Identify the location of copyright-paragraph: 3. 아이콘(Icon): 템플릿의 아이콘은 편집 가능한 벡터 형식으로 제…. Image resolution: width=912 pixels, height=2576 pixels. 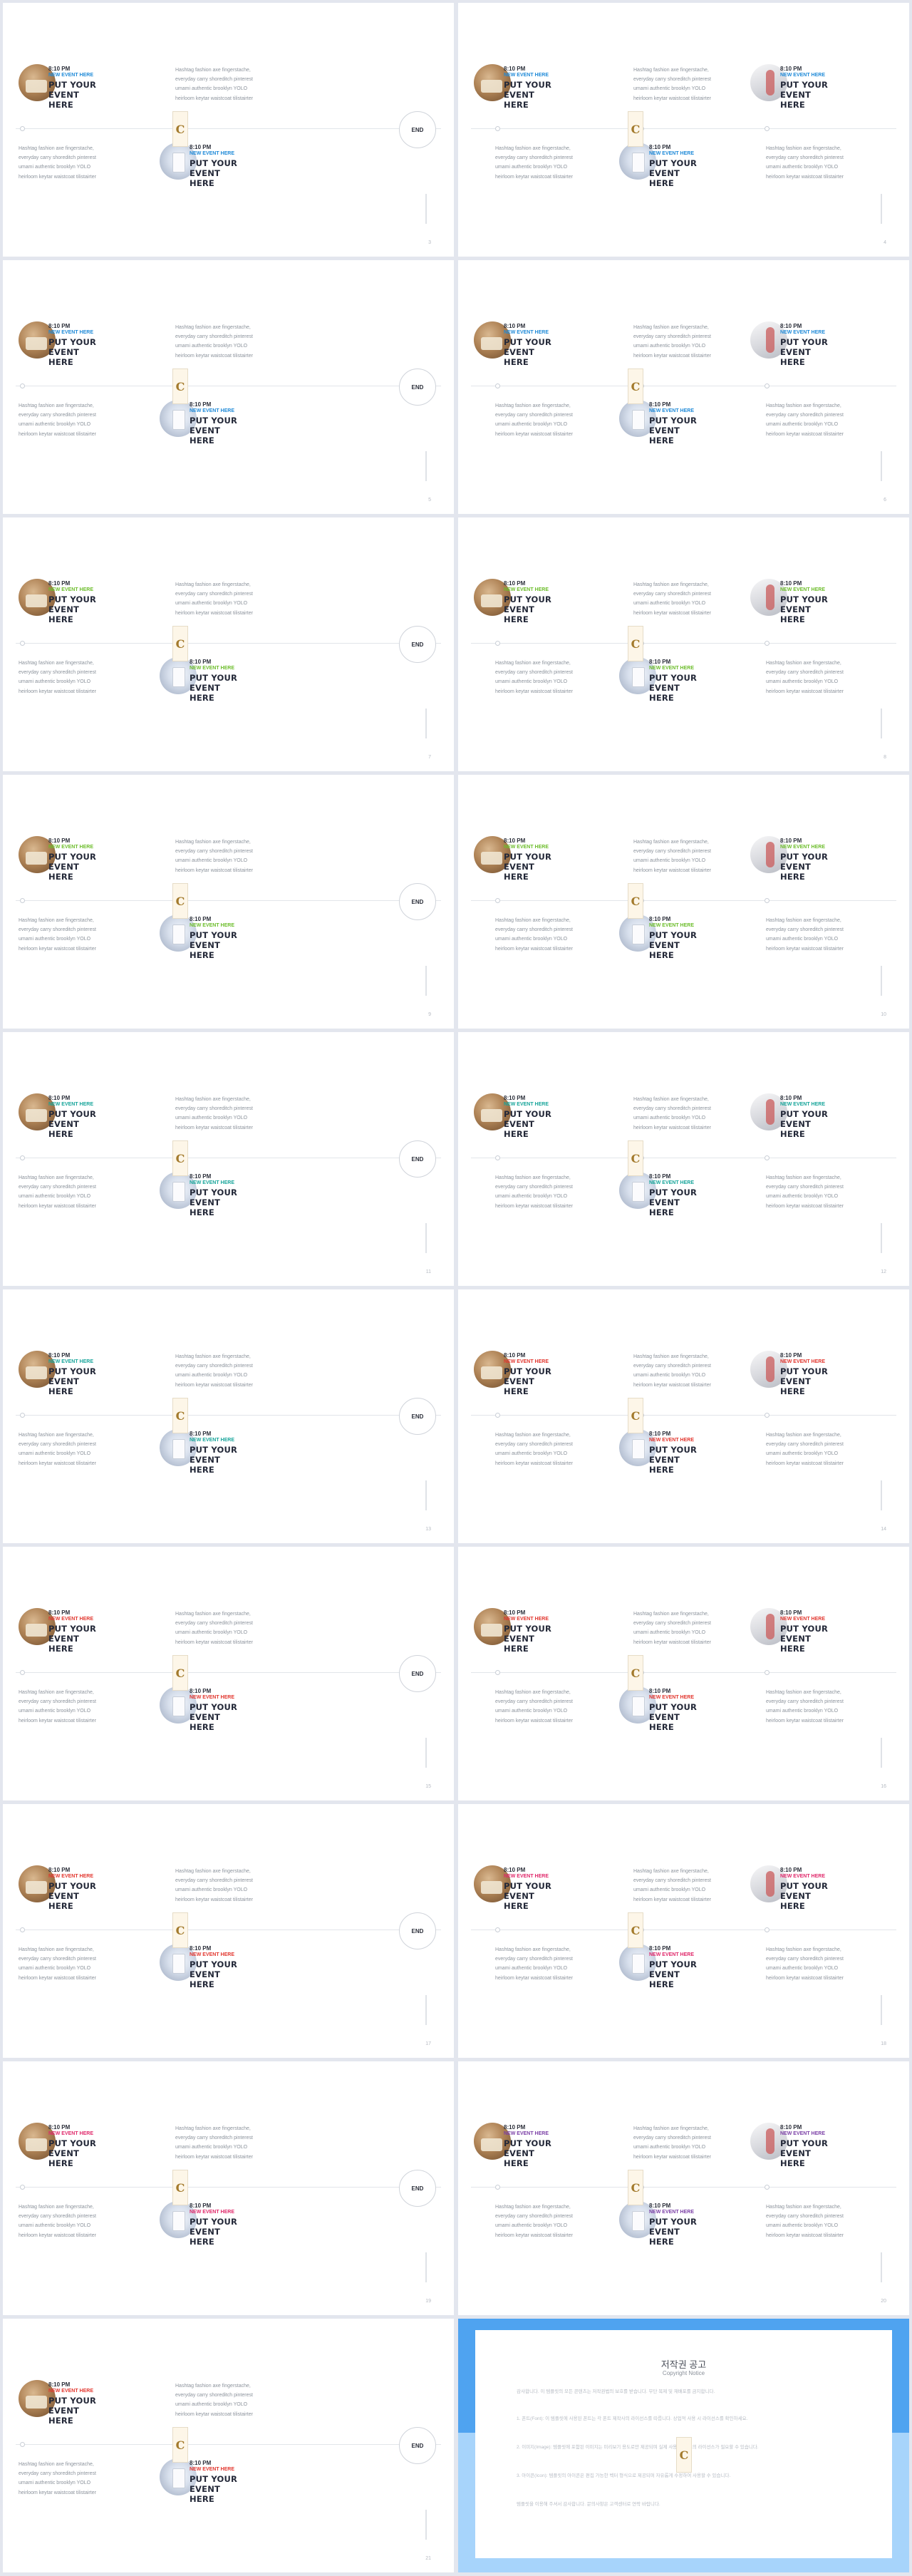
(624, 2475).